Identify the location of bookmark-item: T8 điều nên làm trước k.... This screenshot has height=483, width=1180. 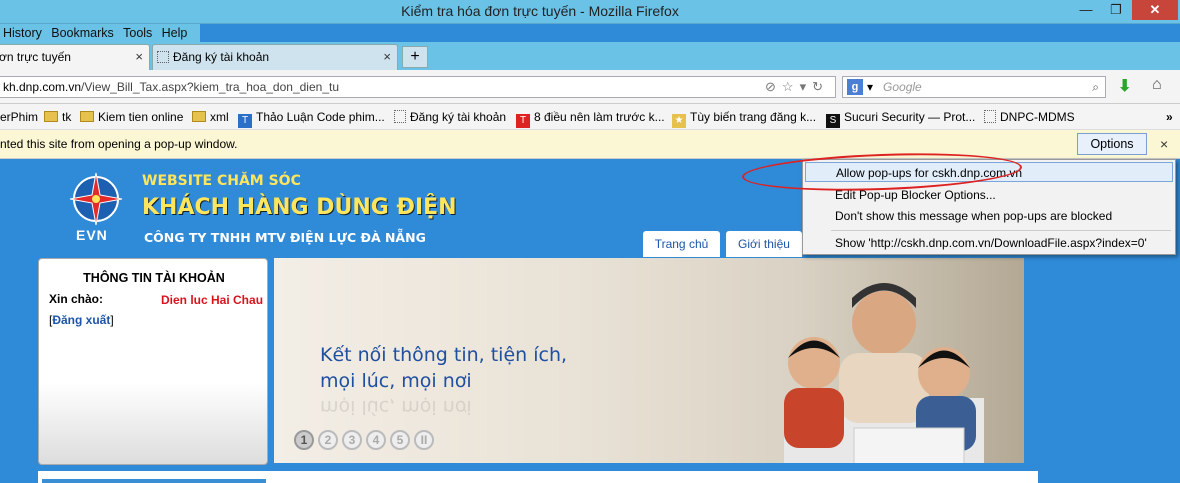
(590, 118).